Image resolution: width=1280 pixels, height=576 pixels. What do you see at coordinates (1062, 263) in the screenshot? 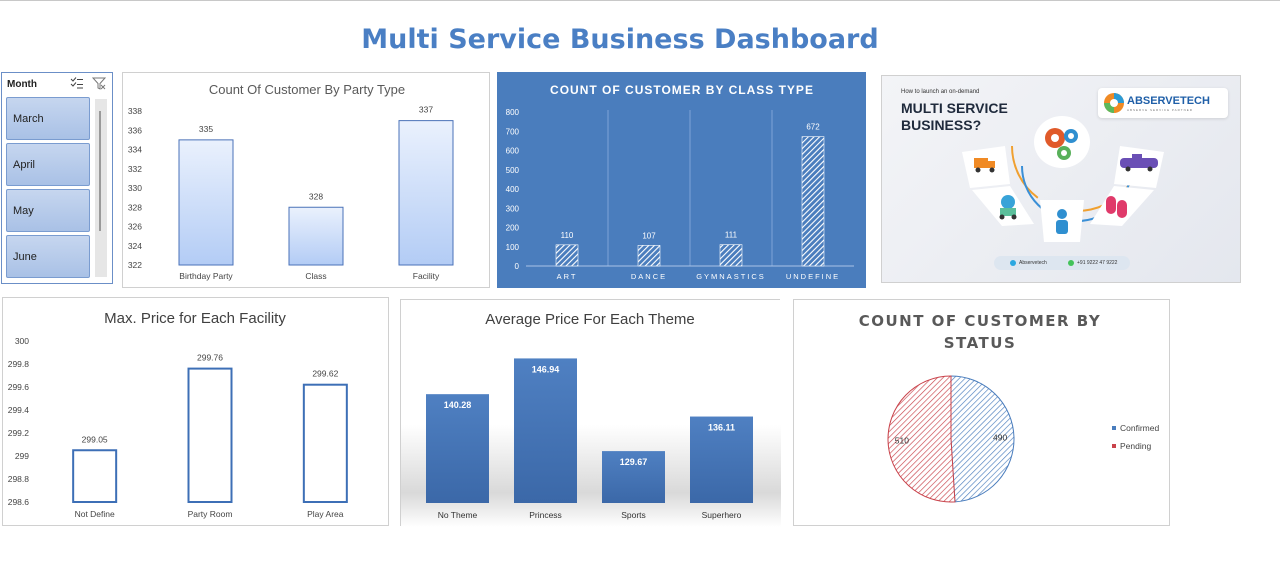
I see `promo-footer: Abservetech +91 9222 47 9222` at bounding box center [1062, 263].